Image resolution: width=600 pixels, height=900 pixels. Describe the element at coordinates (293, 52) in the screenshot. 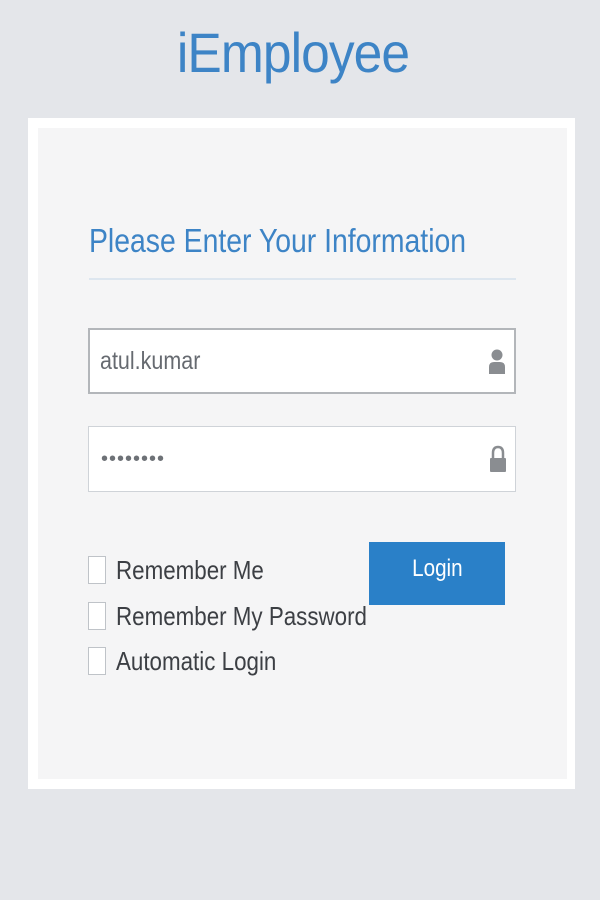

I see `app-title: iEmployee` at that location.